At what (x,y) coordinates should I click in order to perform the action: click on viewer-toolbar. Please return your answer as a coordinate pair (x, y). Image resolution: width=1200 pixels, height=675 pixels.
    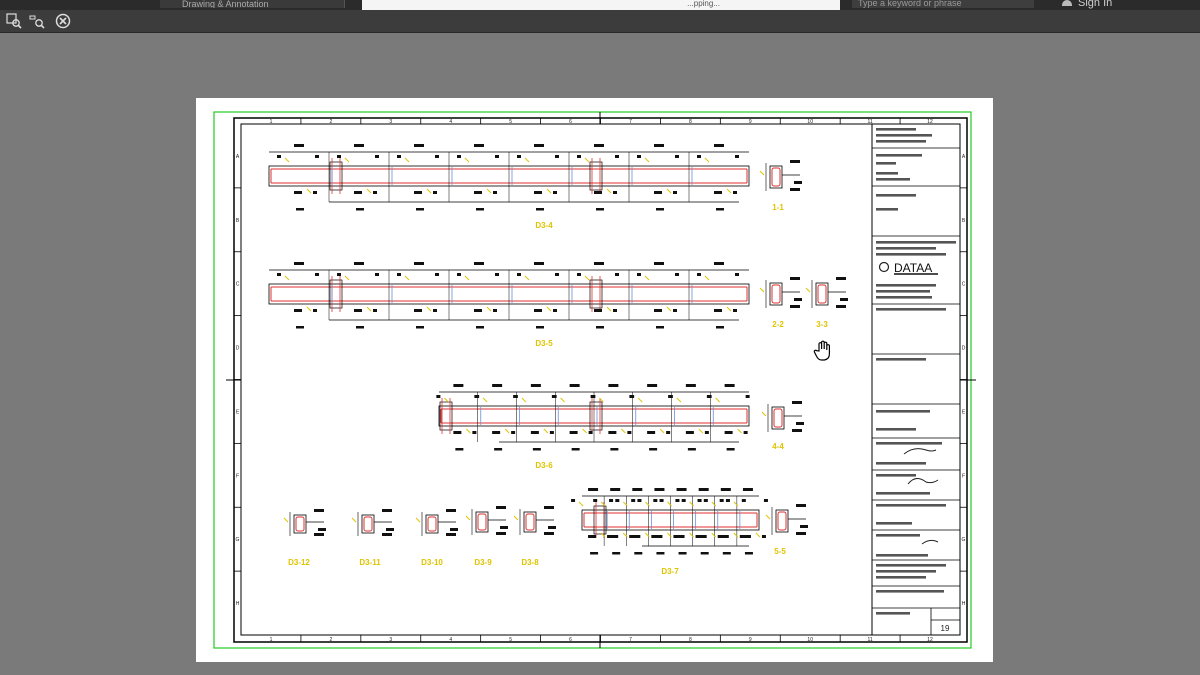
    Looking at the image, I should click on (600, 21).